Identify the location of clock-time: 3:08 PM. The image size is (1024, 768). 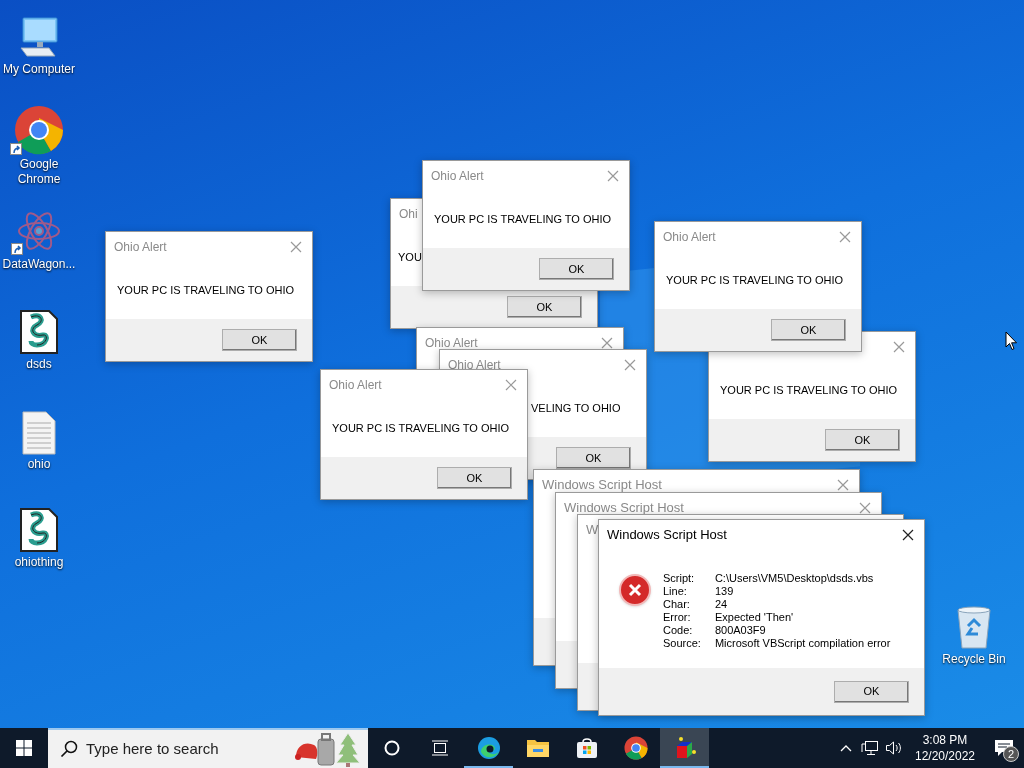
(945, 740).